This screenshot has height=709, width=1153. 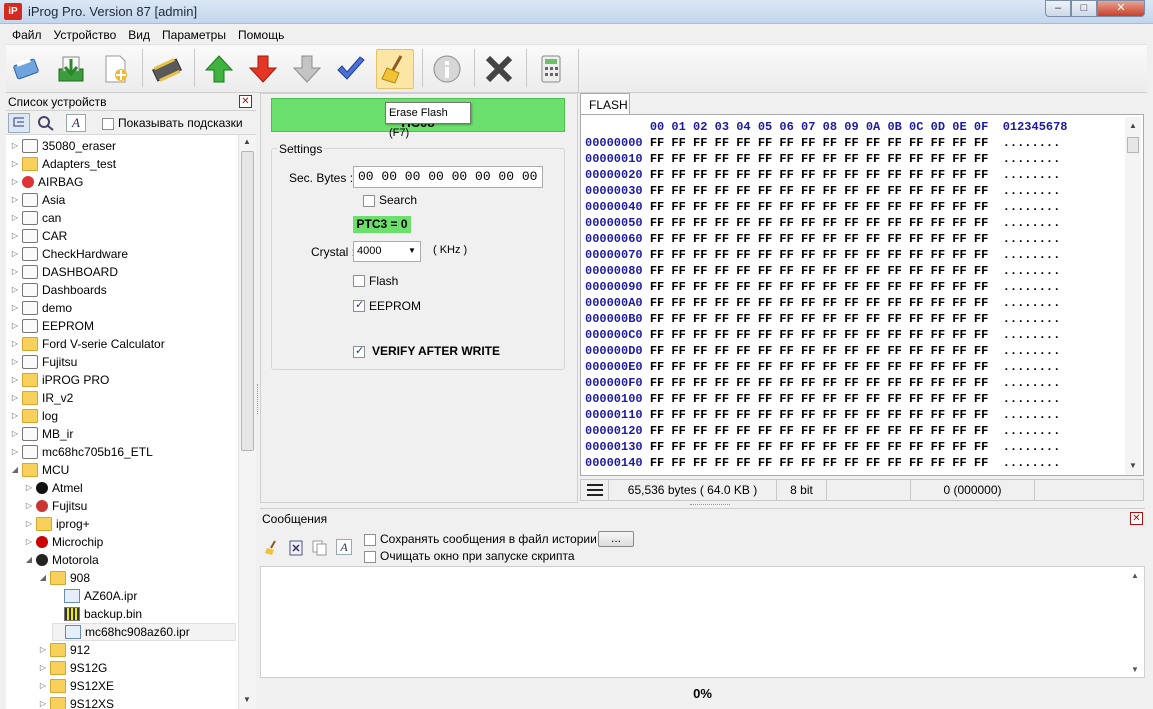 What do you see at coordinates (41, 398) in the screenshot?
I see `tree-item: ▷ IR_v2` at bounding box center [41, 398].